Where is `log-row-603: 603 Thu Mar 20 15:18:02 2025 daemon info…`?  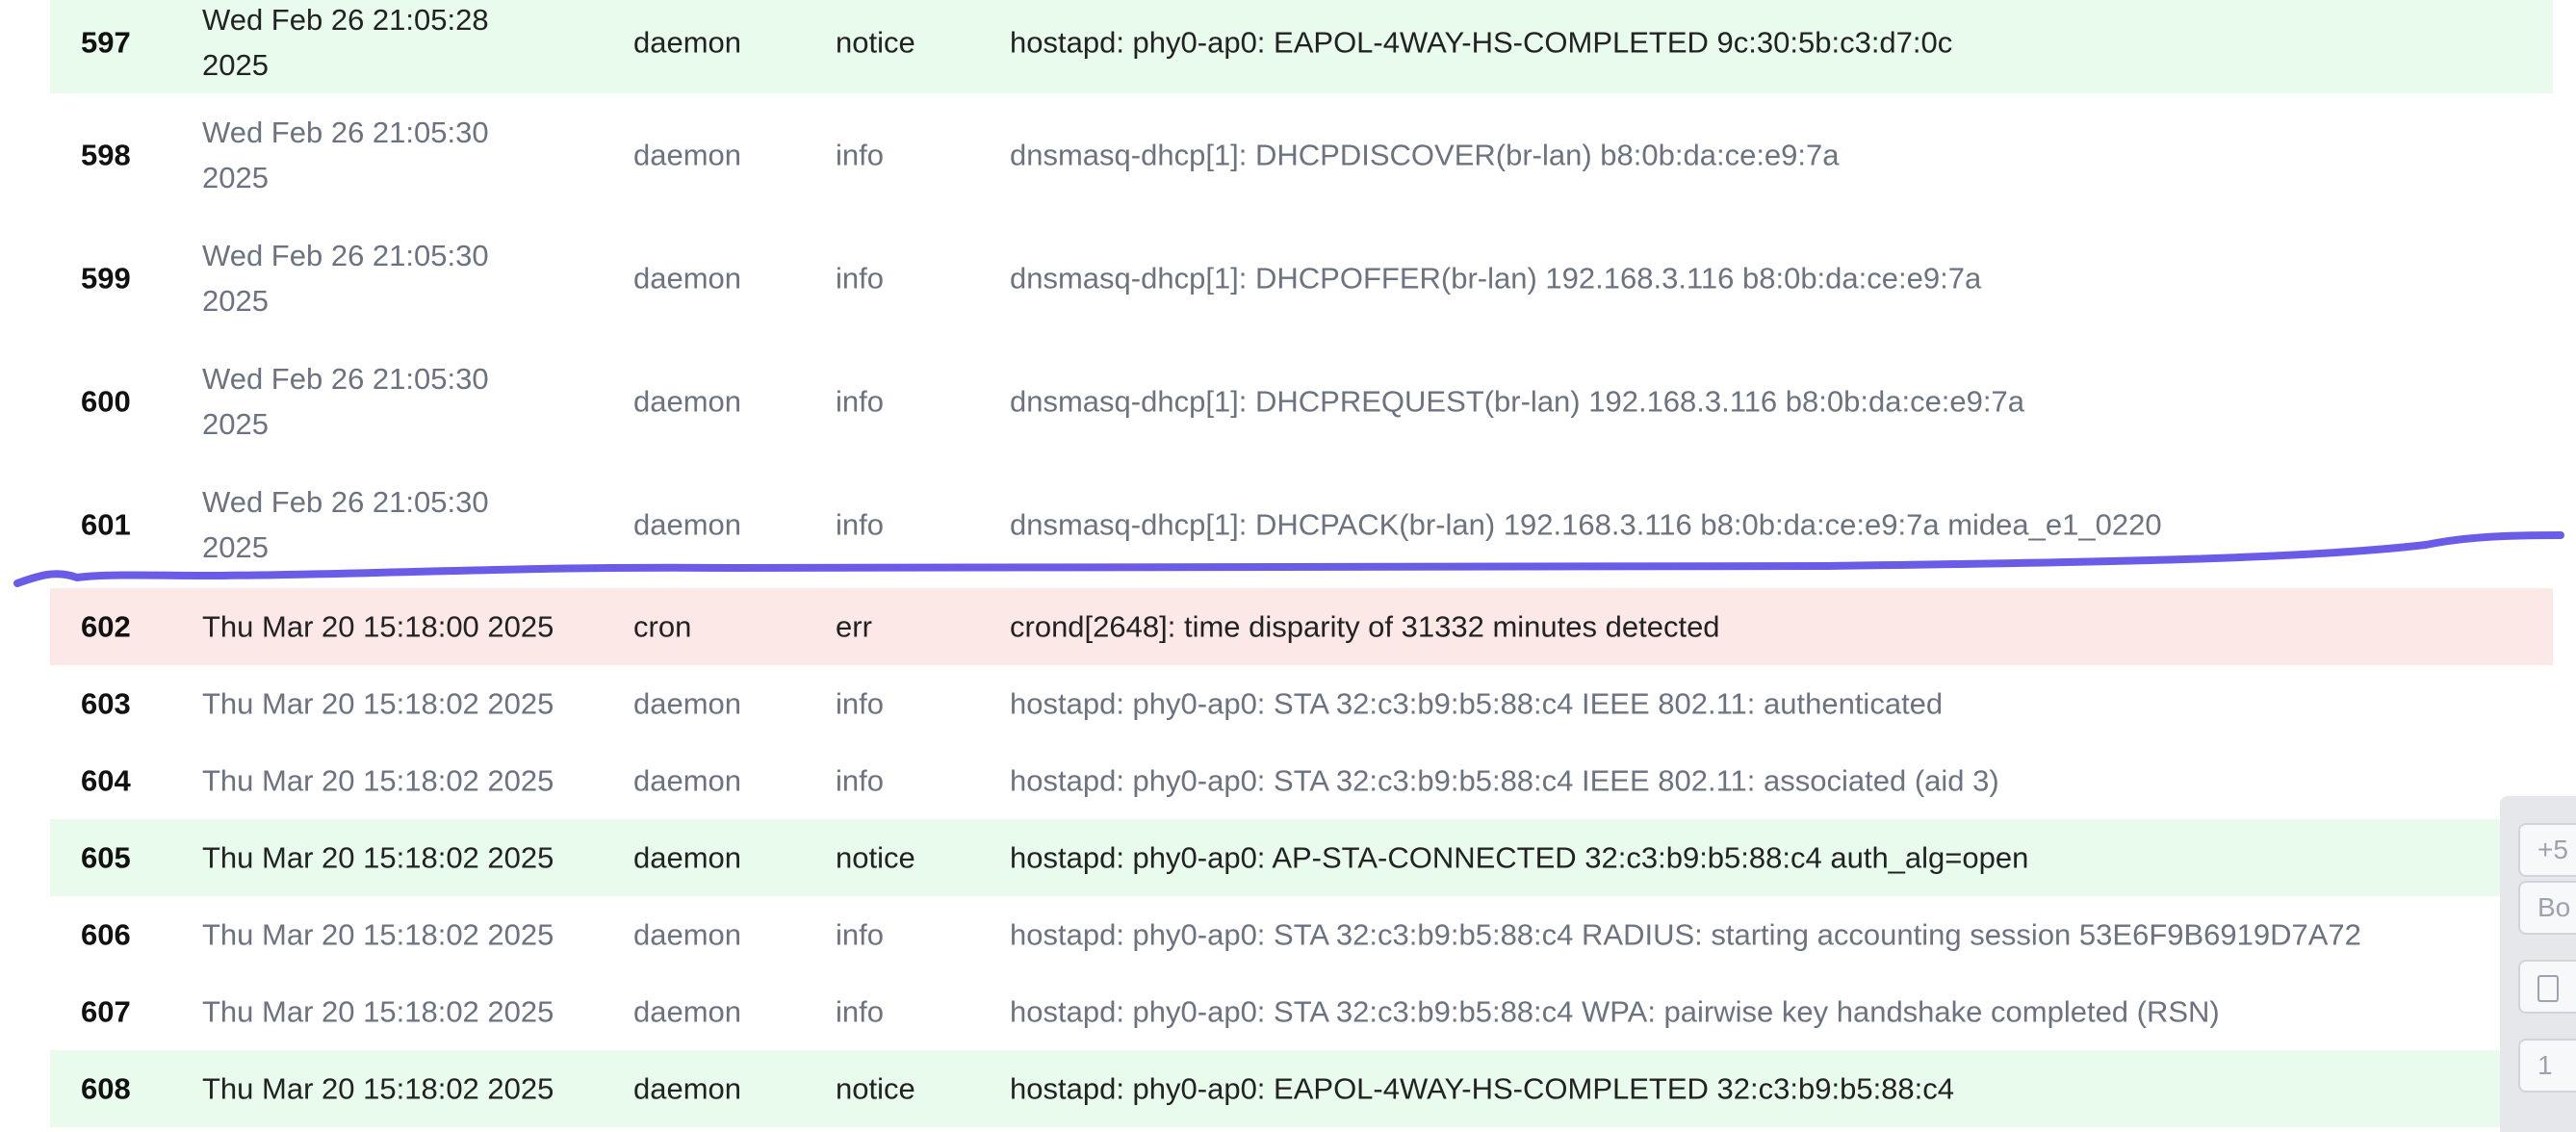 log-row-603: 603 Thu Mar 20 15:18:02 2025 daemon info… is located at coordinates (1302, 703).